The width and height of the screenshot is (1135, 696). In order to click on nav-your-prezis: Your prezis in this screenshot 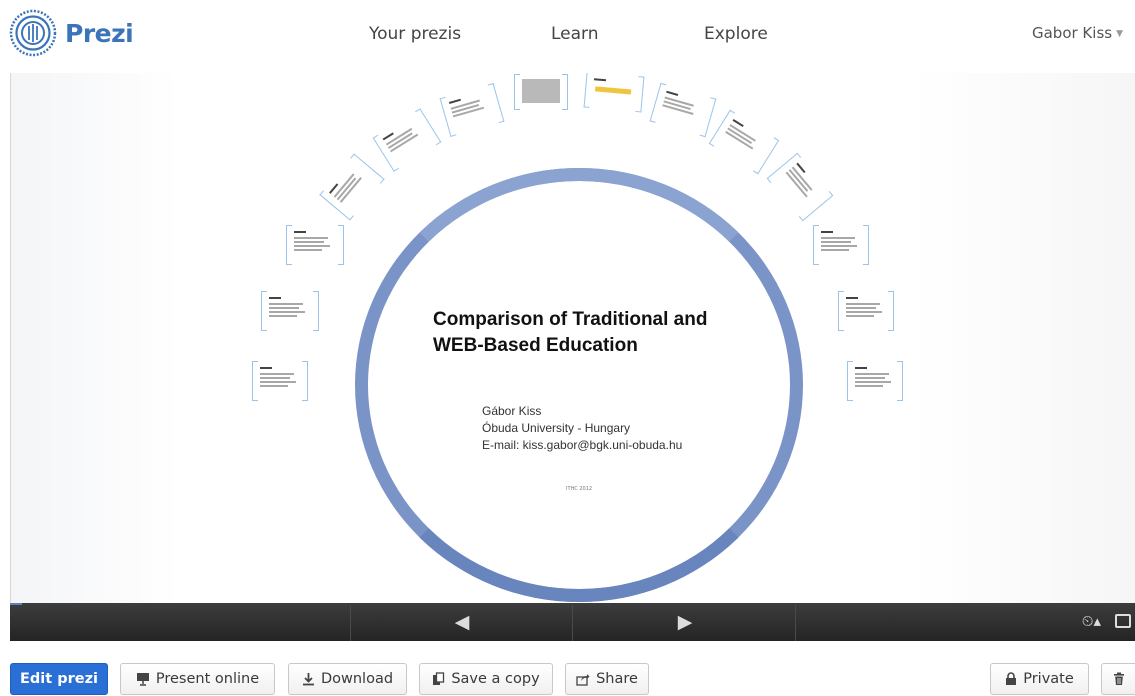, I will do `click(415, 34)`.